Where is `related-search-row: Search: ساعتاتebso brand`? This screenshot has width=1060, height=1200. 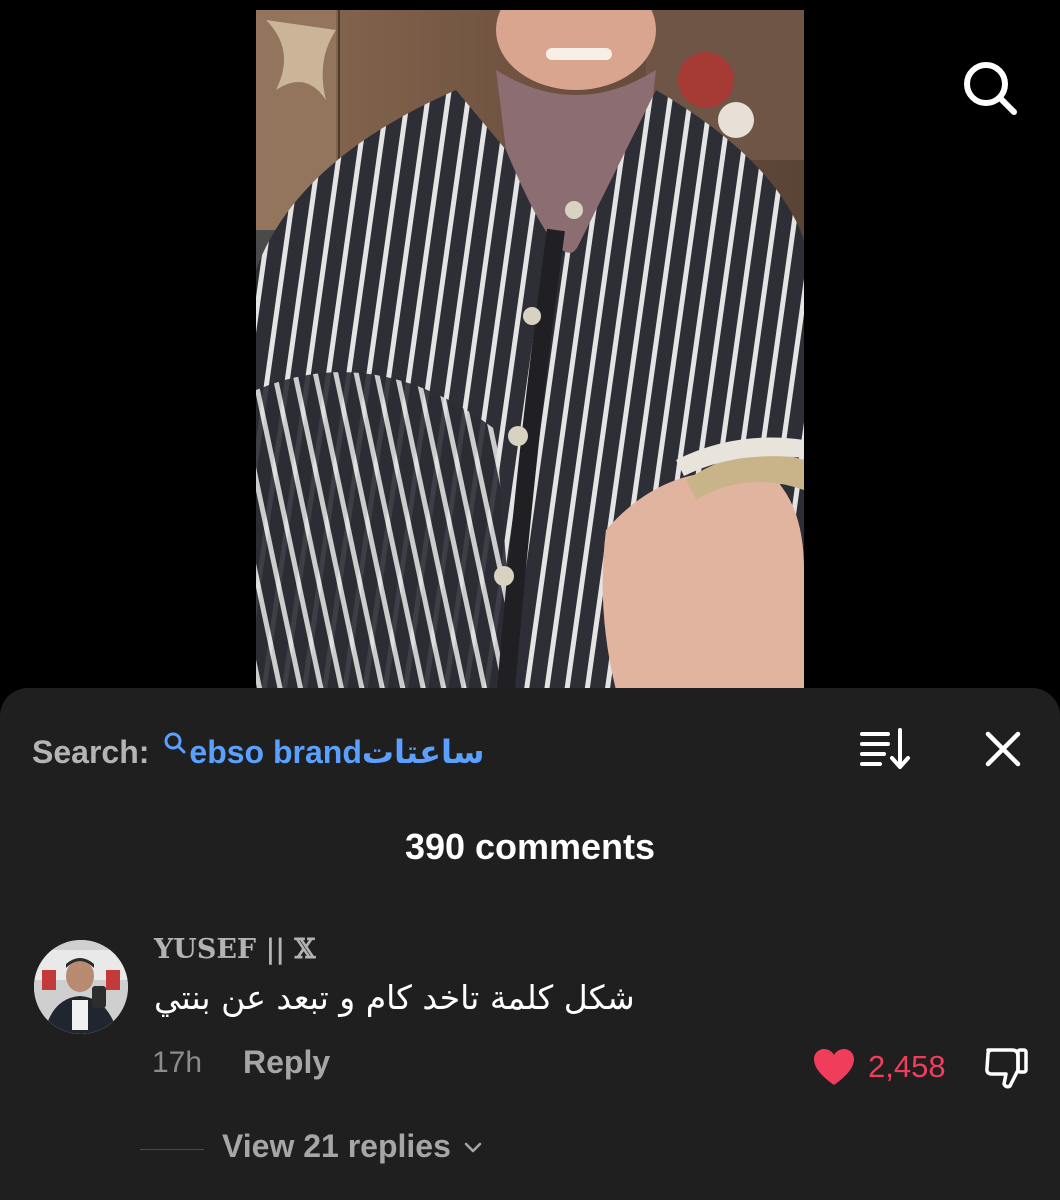 related-search-row: Search: ساعتاتebso brand is located at coordinates (258, 752).